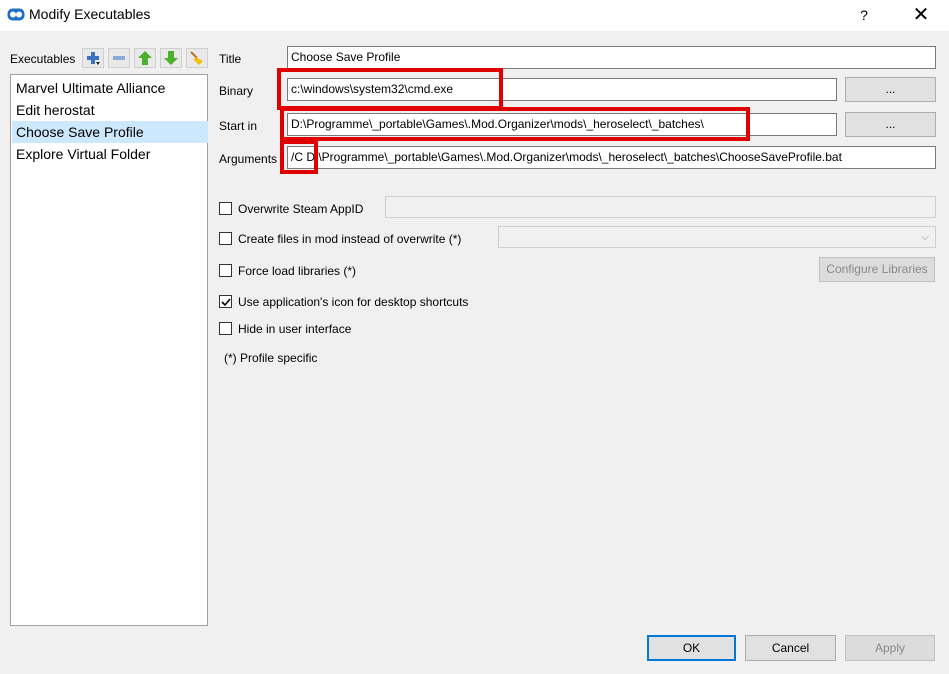 This screenshot has width=949, height=674. I want to click on steam-appid-input, so click(660, 207).